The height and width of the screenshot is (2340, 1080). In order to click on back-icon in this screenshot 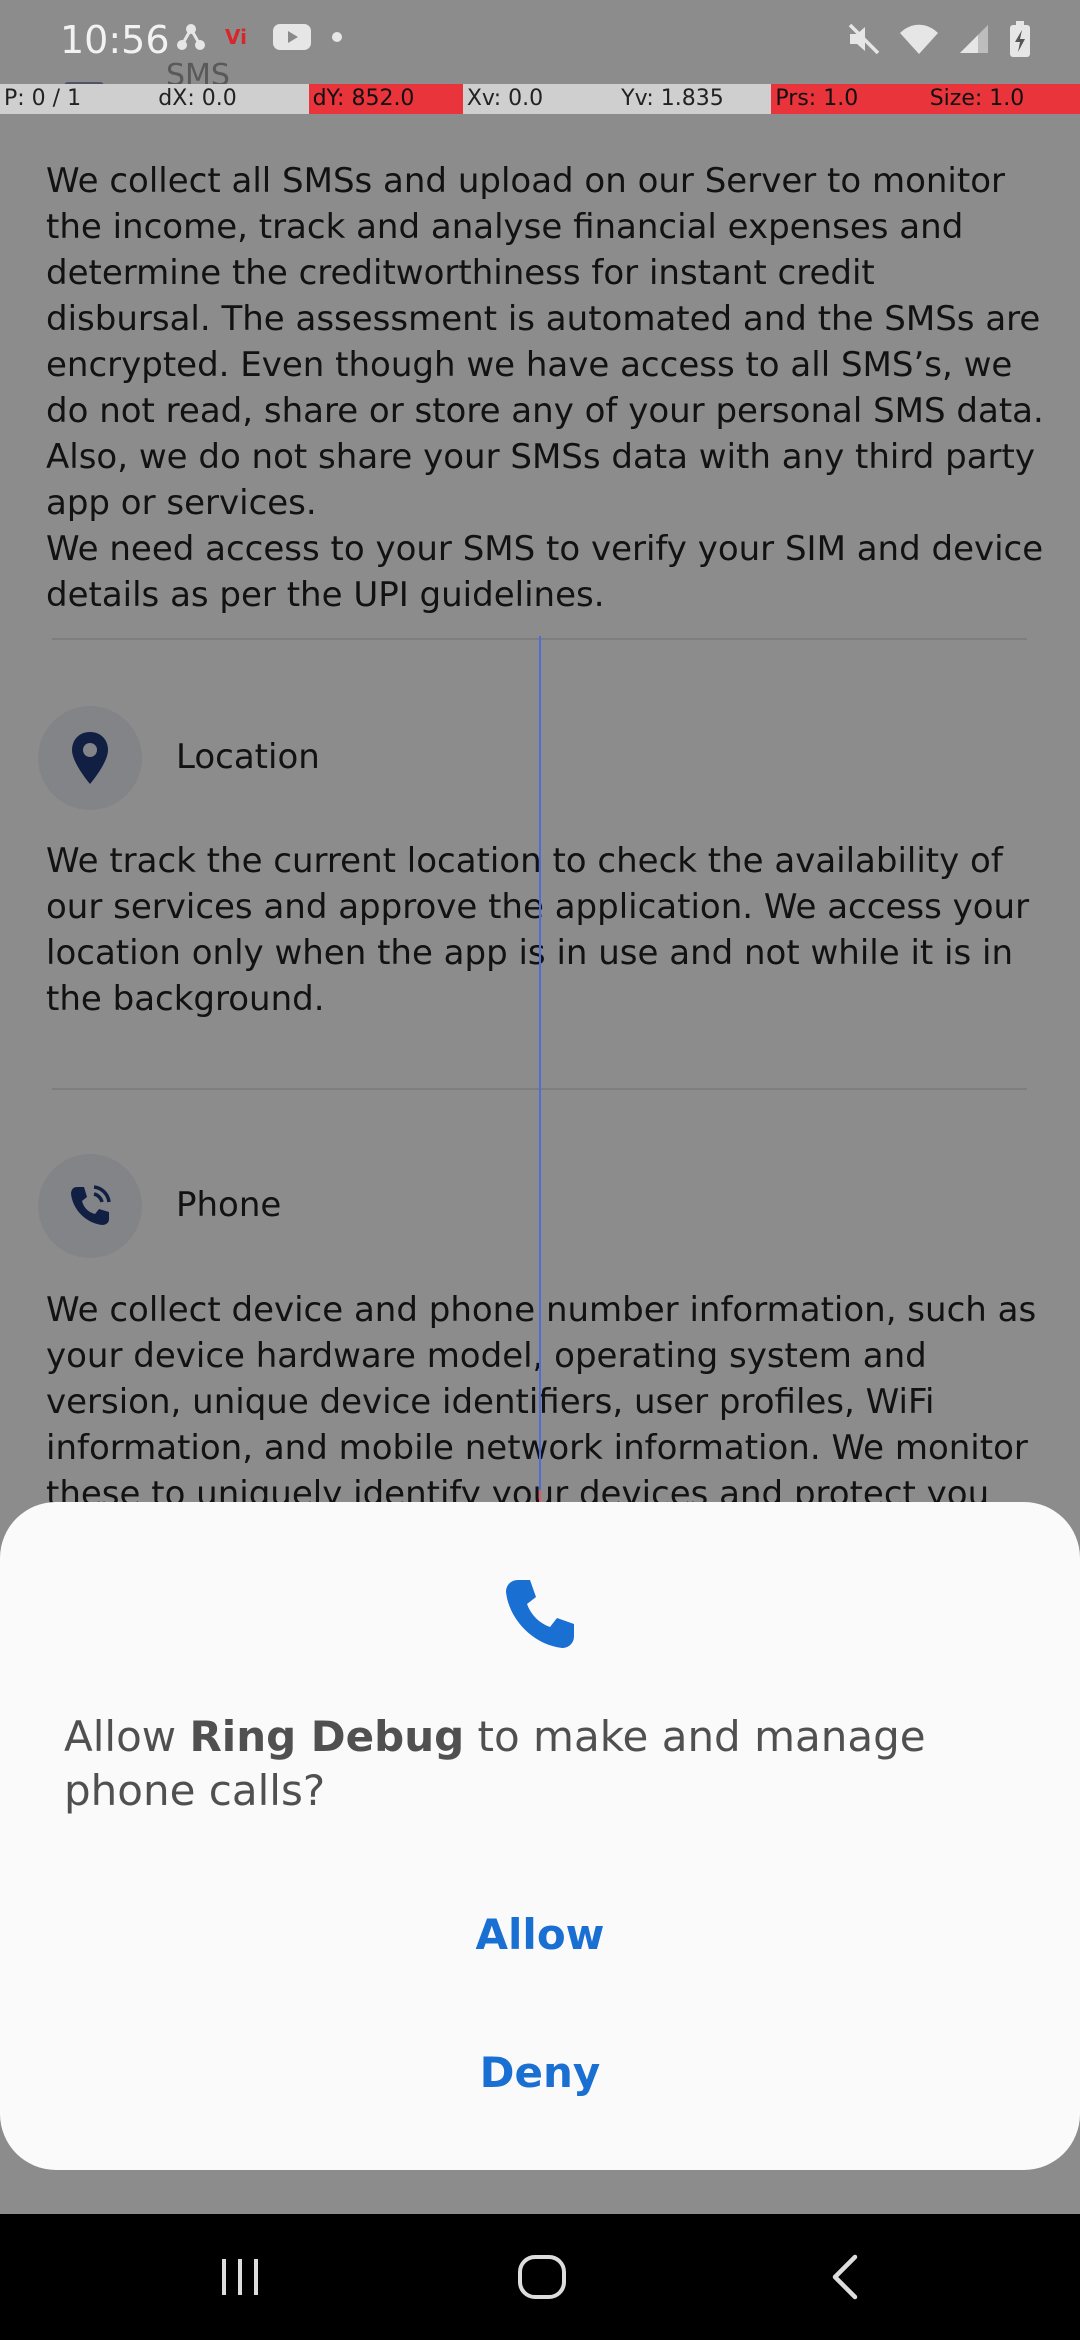, I will do `click(845, 2277)`.